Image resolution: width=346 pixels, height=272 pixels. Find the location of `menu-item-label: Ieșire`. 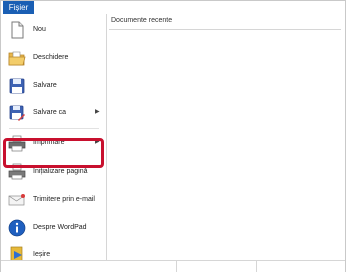

menu-item-label: Ieșire is located at coordinates (42, 254).